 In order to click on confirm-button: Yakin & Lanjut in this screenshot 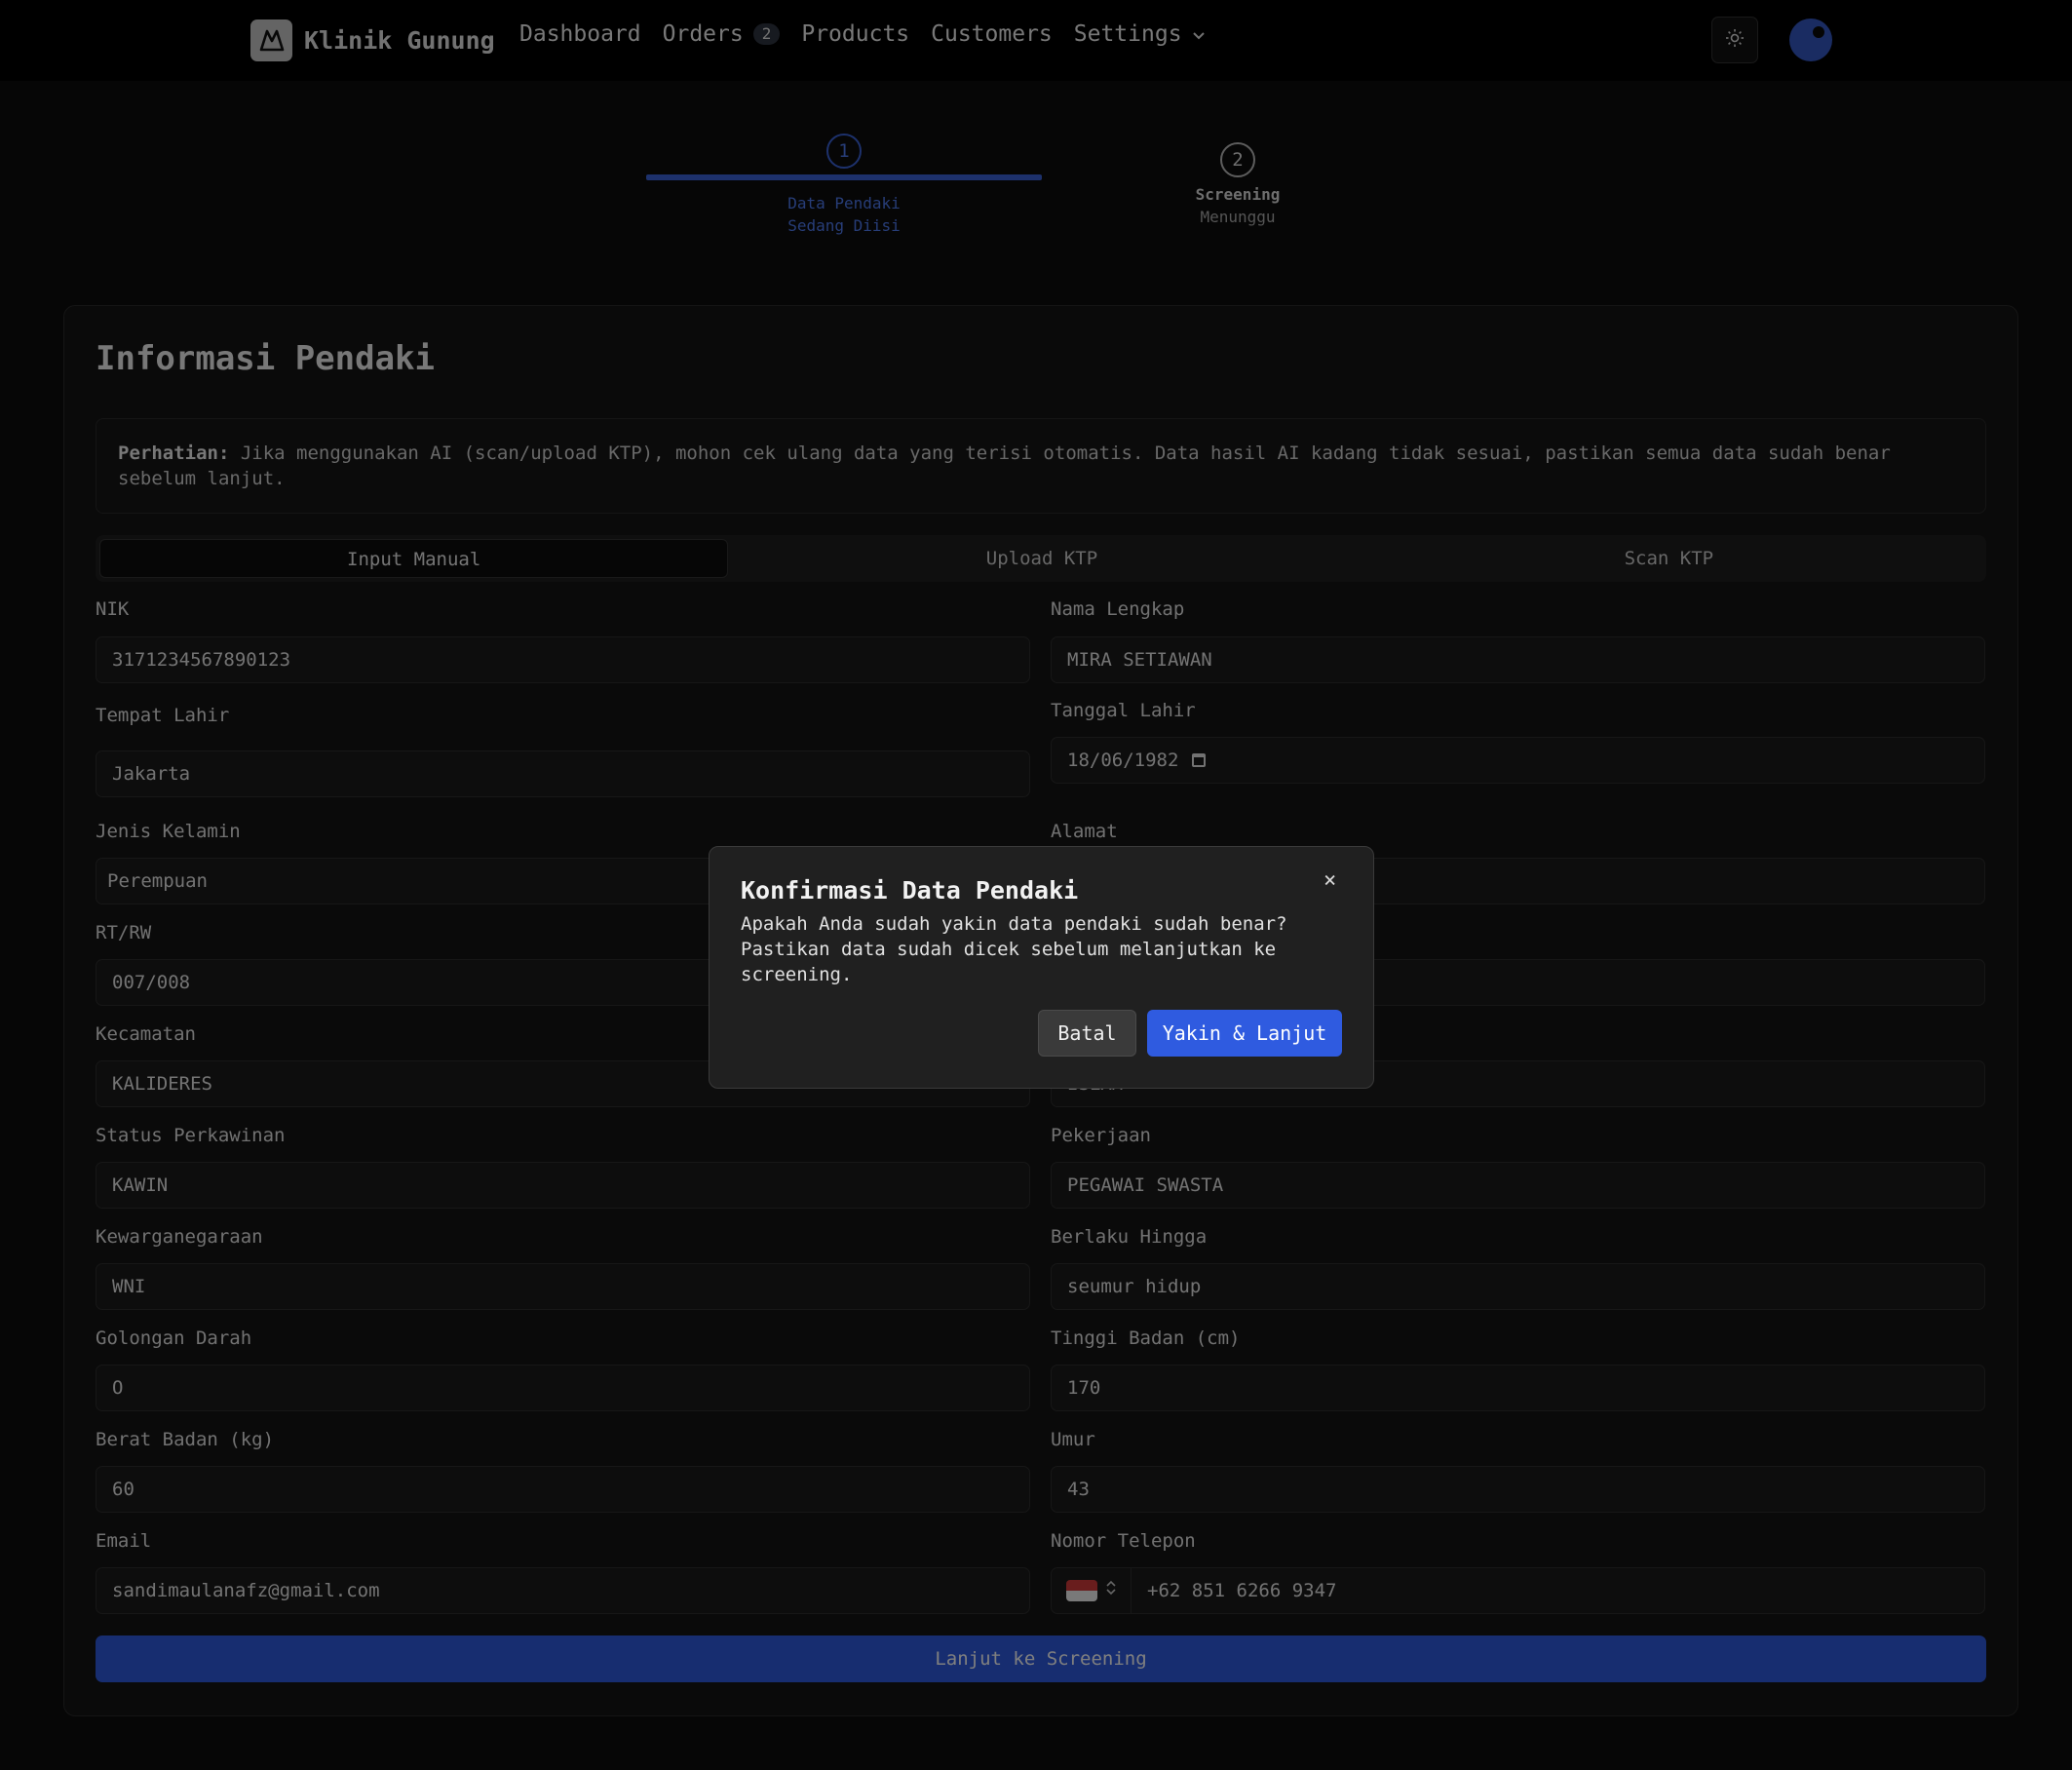, I will do `click(1244, 1033)`.